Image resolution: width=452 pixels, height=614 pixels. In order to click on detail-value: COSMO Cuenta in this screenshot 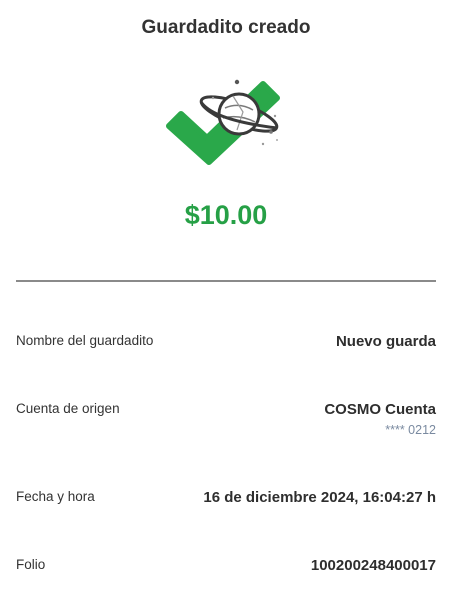, I will do `click(380, 409)`.